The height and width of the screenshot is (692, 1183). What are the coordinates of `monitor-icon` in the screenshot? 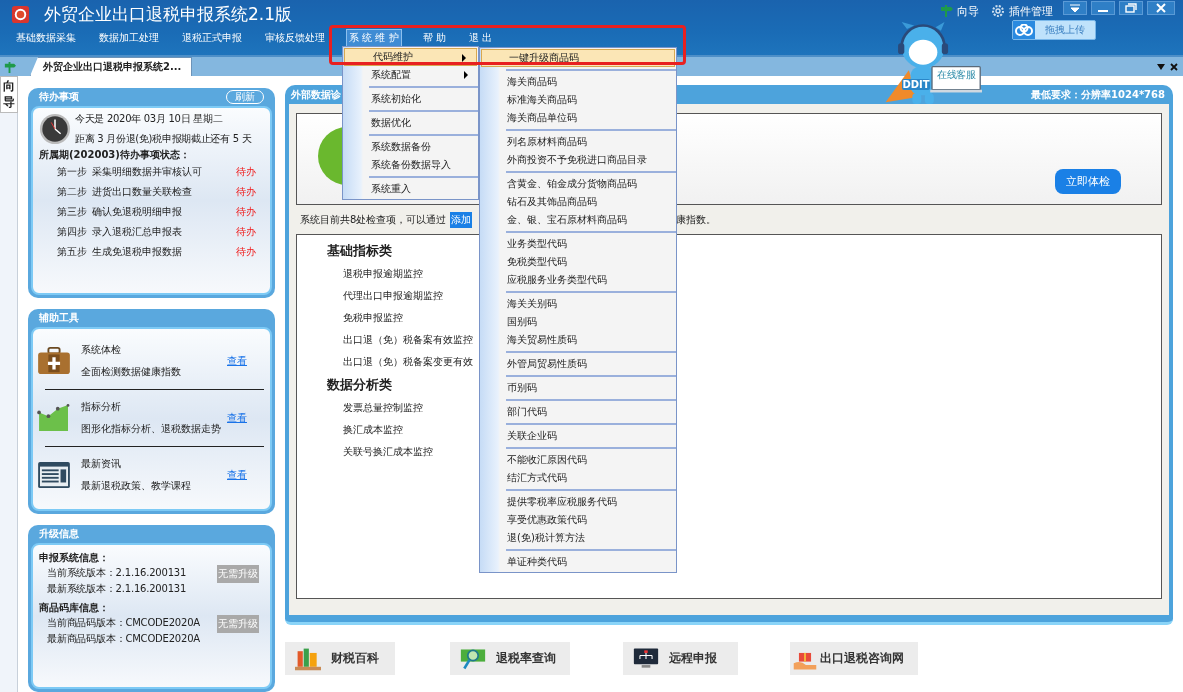 It's located at (646, 658).